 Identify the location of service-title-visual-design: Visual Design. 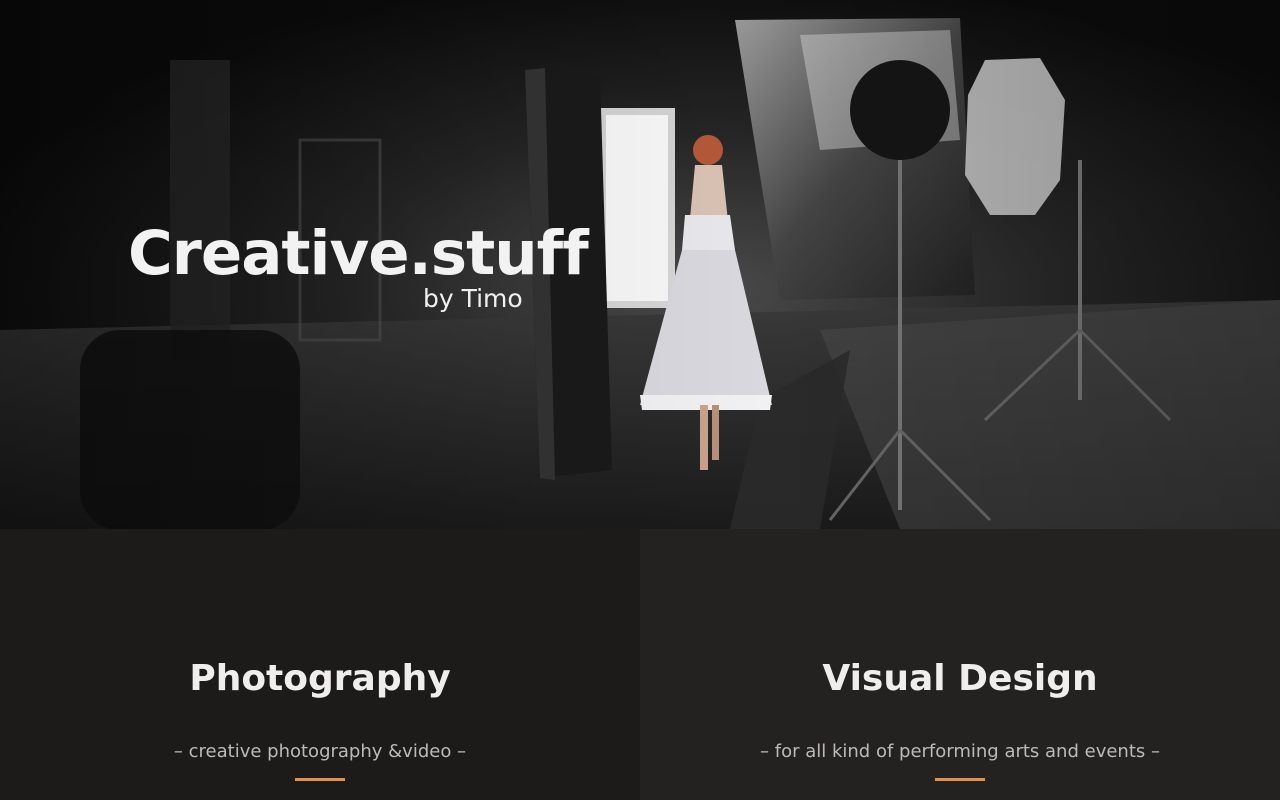
(960, 678).